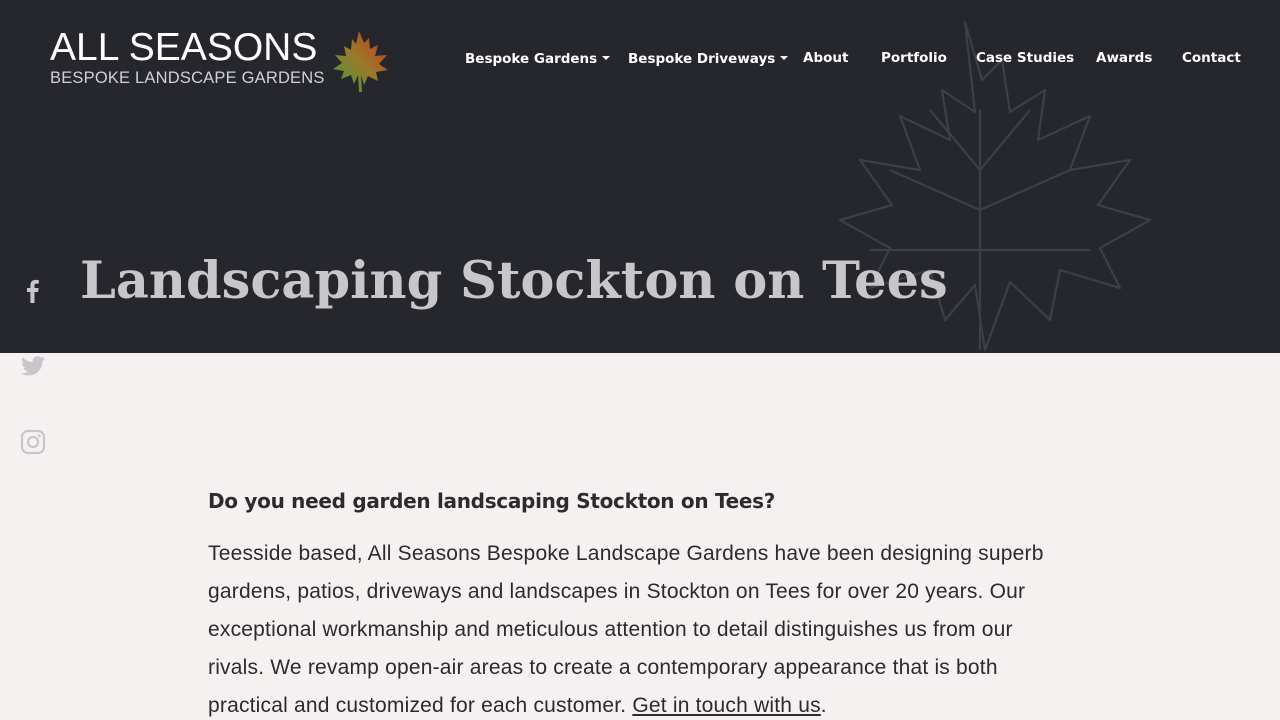  I want to click on instagram-link, so click(33, 442).